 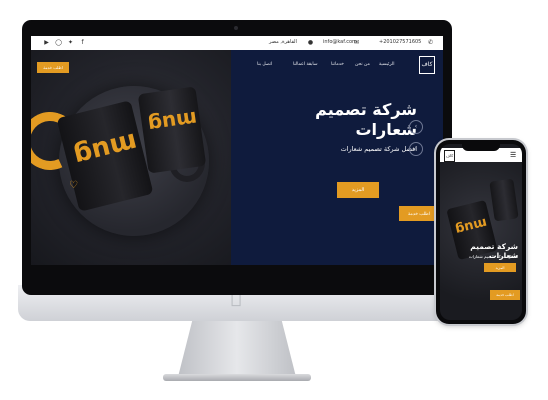 What do you see at coordinates (237, 349) in the screenshot?
I see `monitor-stand` at bounding box center [237, 349].